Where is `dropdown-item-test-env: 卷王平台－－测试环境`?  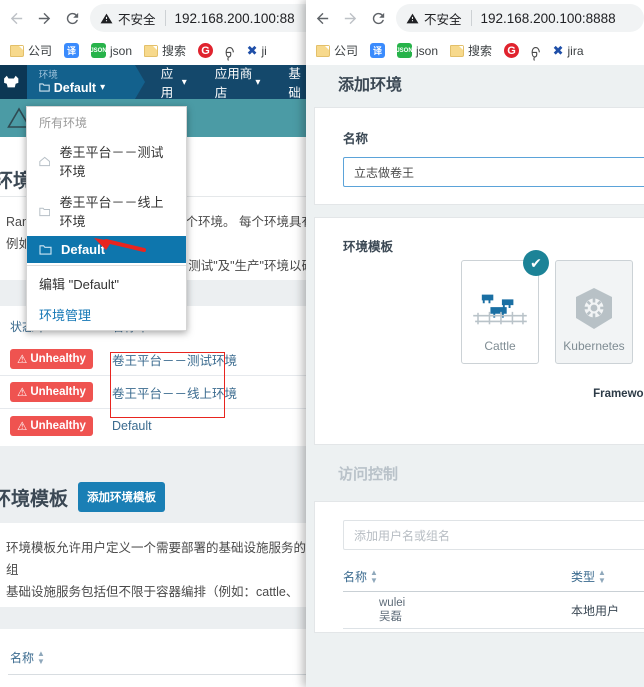 dropdown-item-test-env: 卷王平台－－测试环境 is located at coordinates (106, 161).